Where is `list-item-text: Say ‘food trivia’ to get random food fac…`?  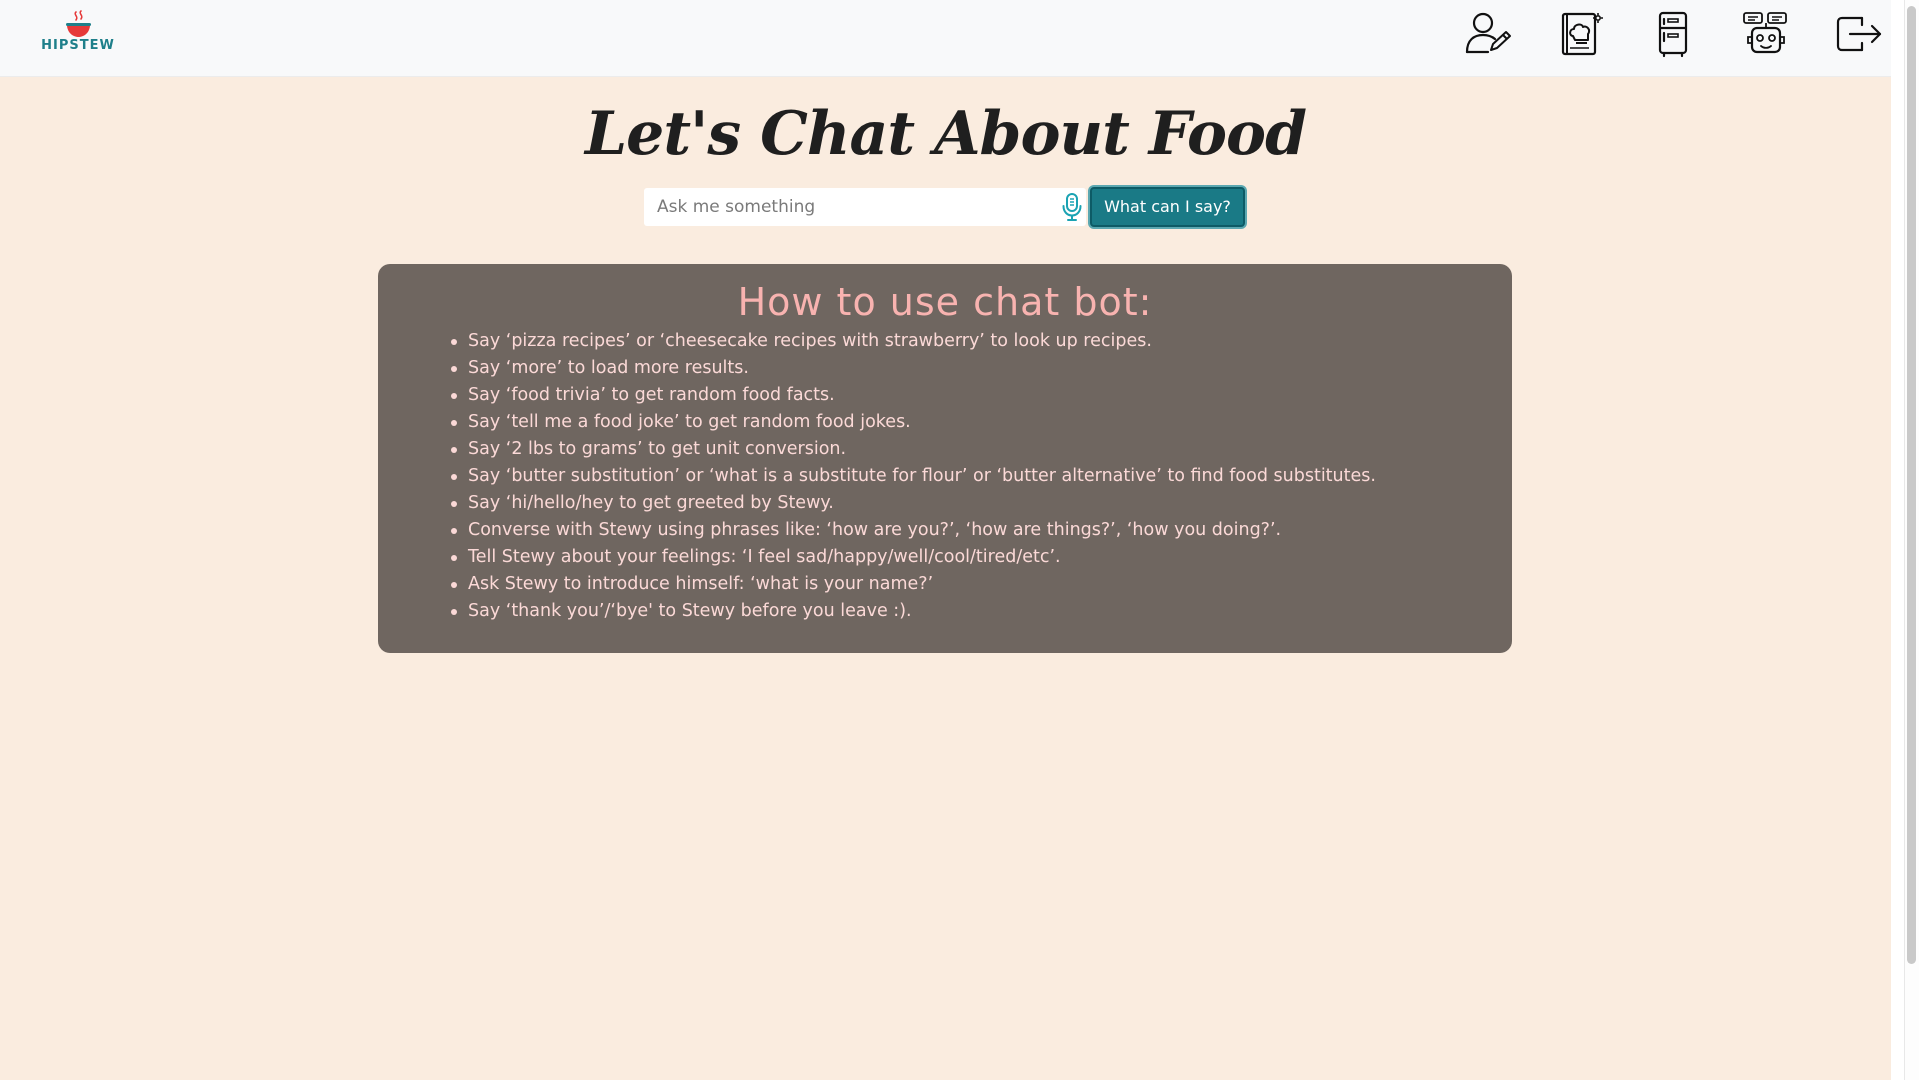
list-item-text: Say ‘food trivia’ to get random food fac… is located at coordinates (651, 395).